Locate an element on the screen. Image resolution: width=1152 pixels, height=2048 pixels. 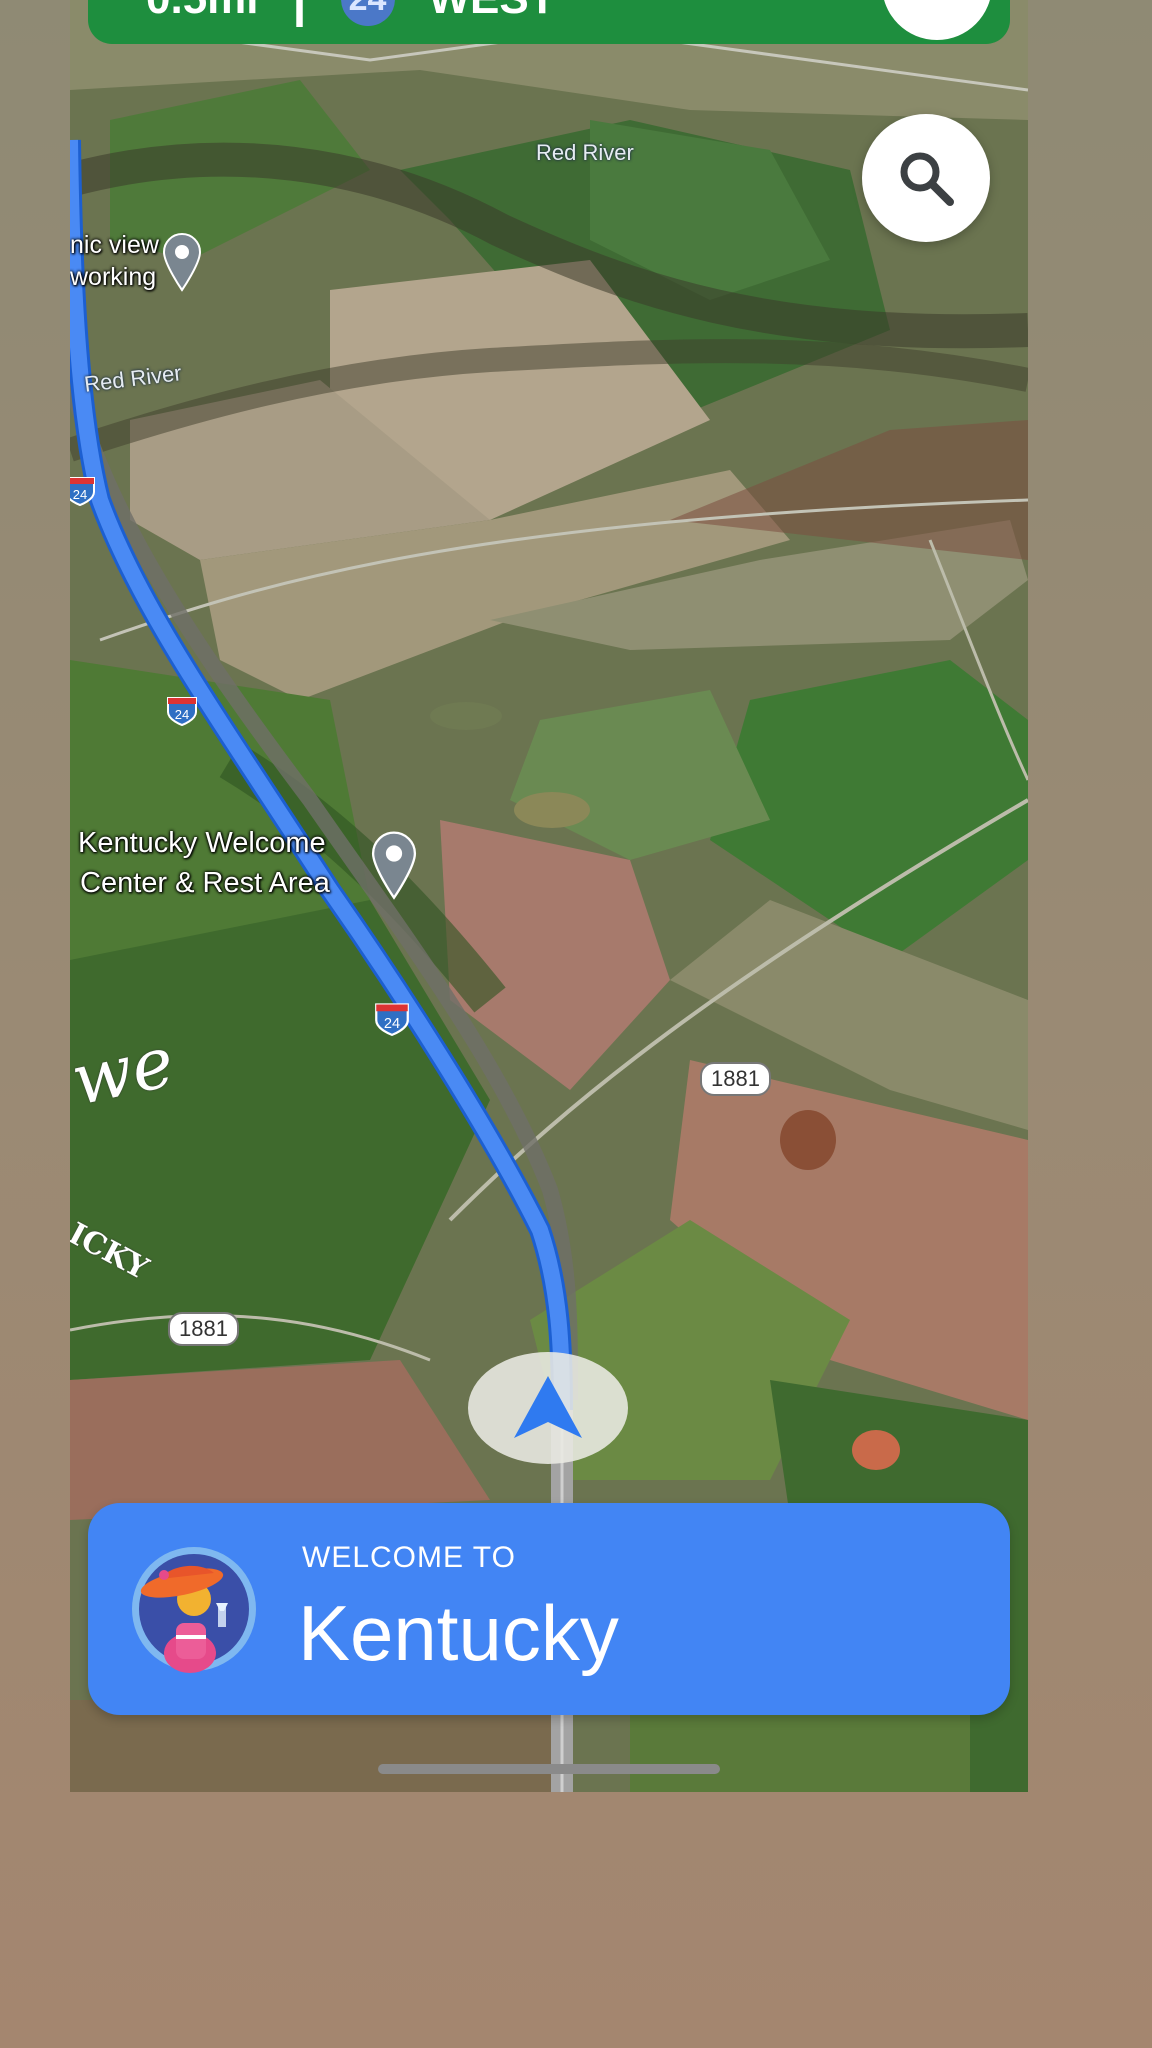
nav-distance: 0.5mi is located at coordinates (202, 12).